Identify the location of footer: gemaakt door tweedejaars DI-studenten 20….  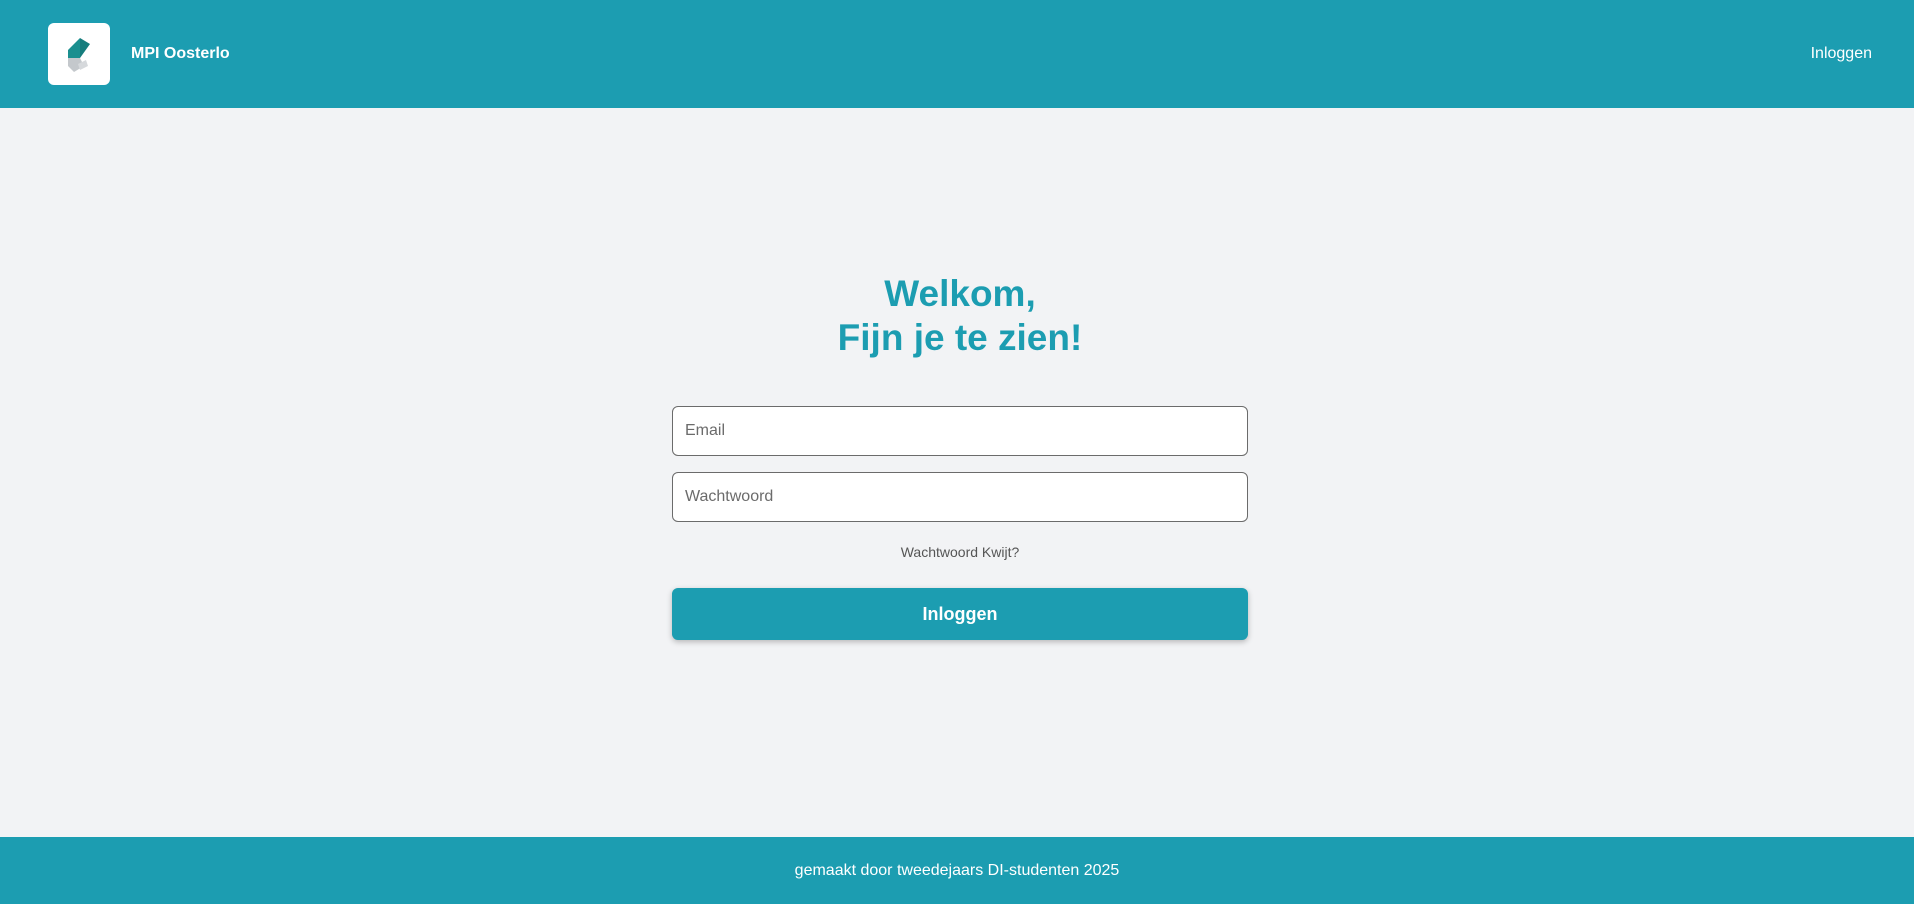
(957, 870).